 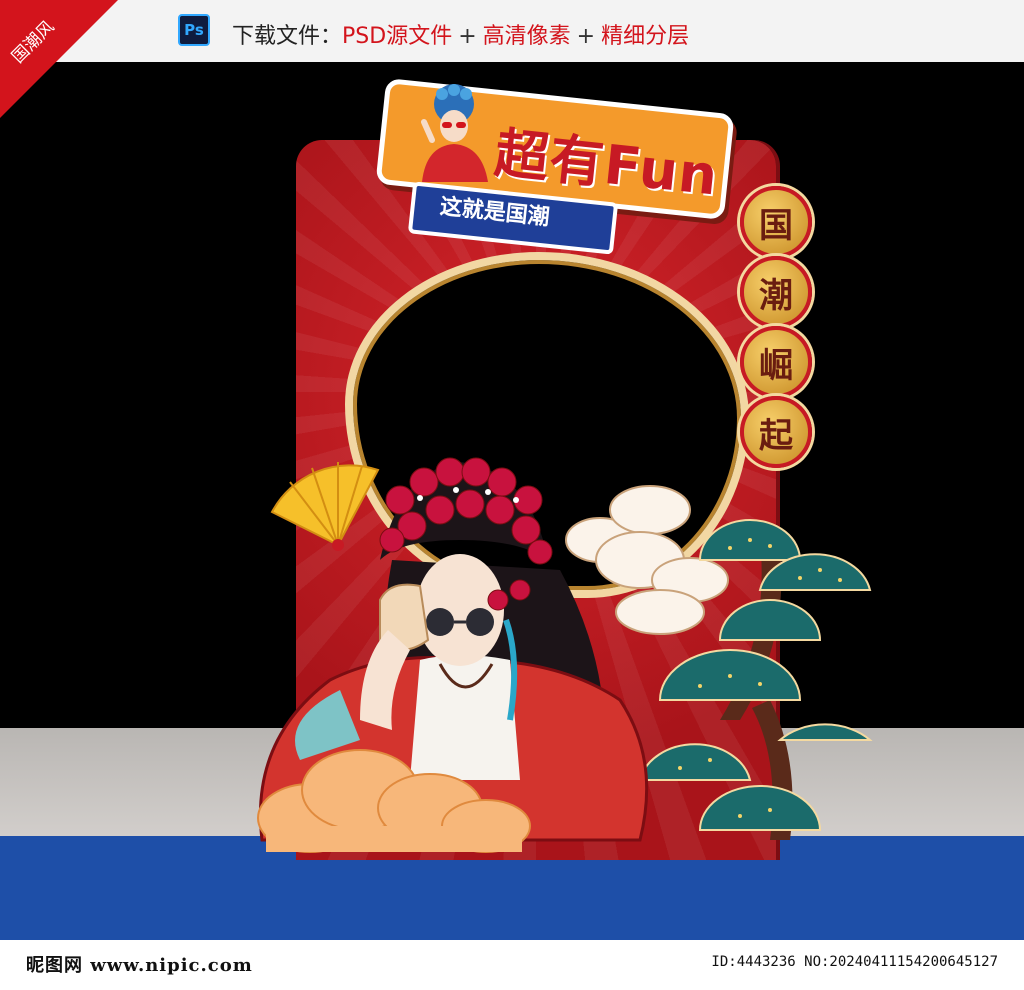 I want to click on folding-fan-icon, so click(x=325, y=506).